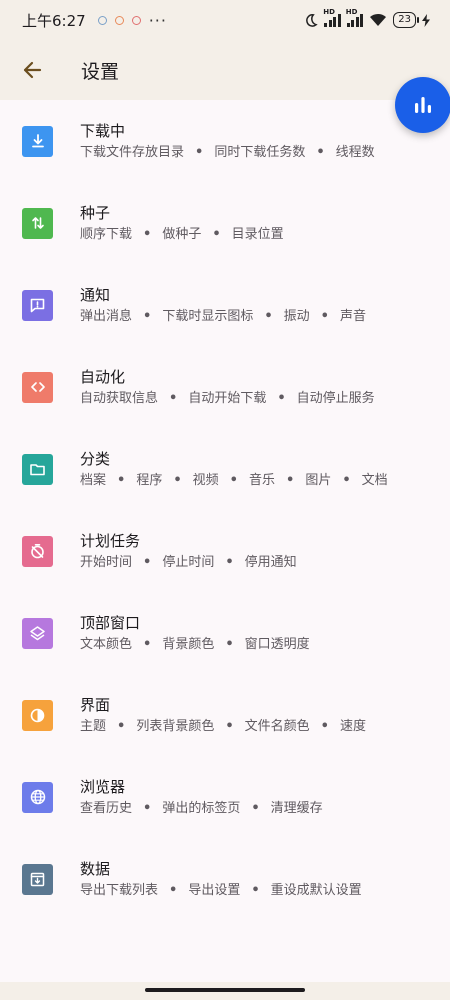 This screenshot has height=1000, width=450. What do you see at coordinates (95, 869) in the screenshot?
I see `item-title: 数据` at bounding box center [95, 869].